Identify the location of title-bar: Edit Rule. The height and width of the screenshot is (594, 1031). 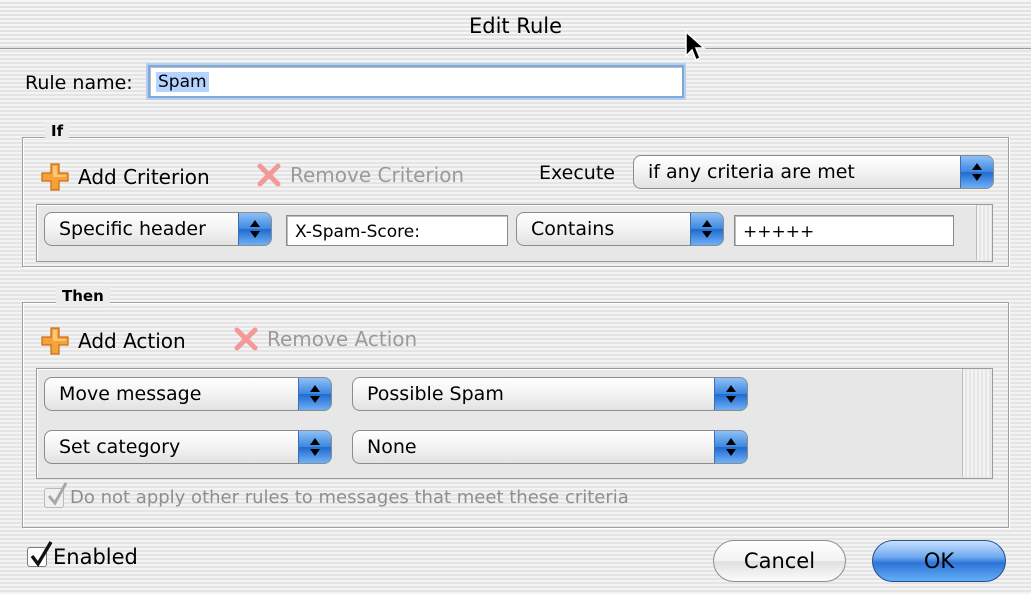
(515, 24).